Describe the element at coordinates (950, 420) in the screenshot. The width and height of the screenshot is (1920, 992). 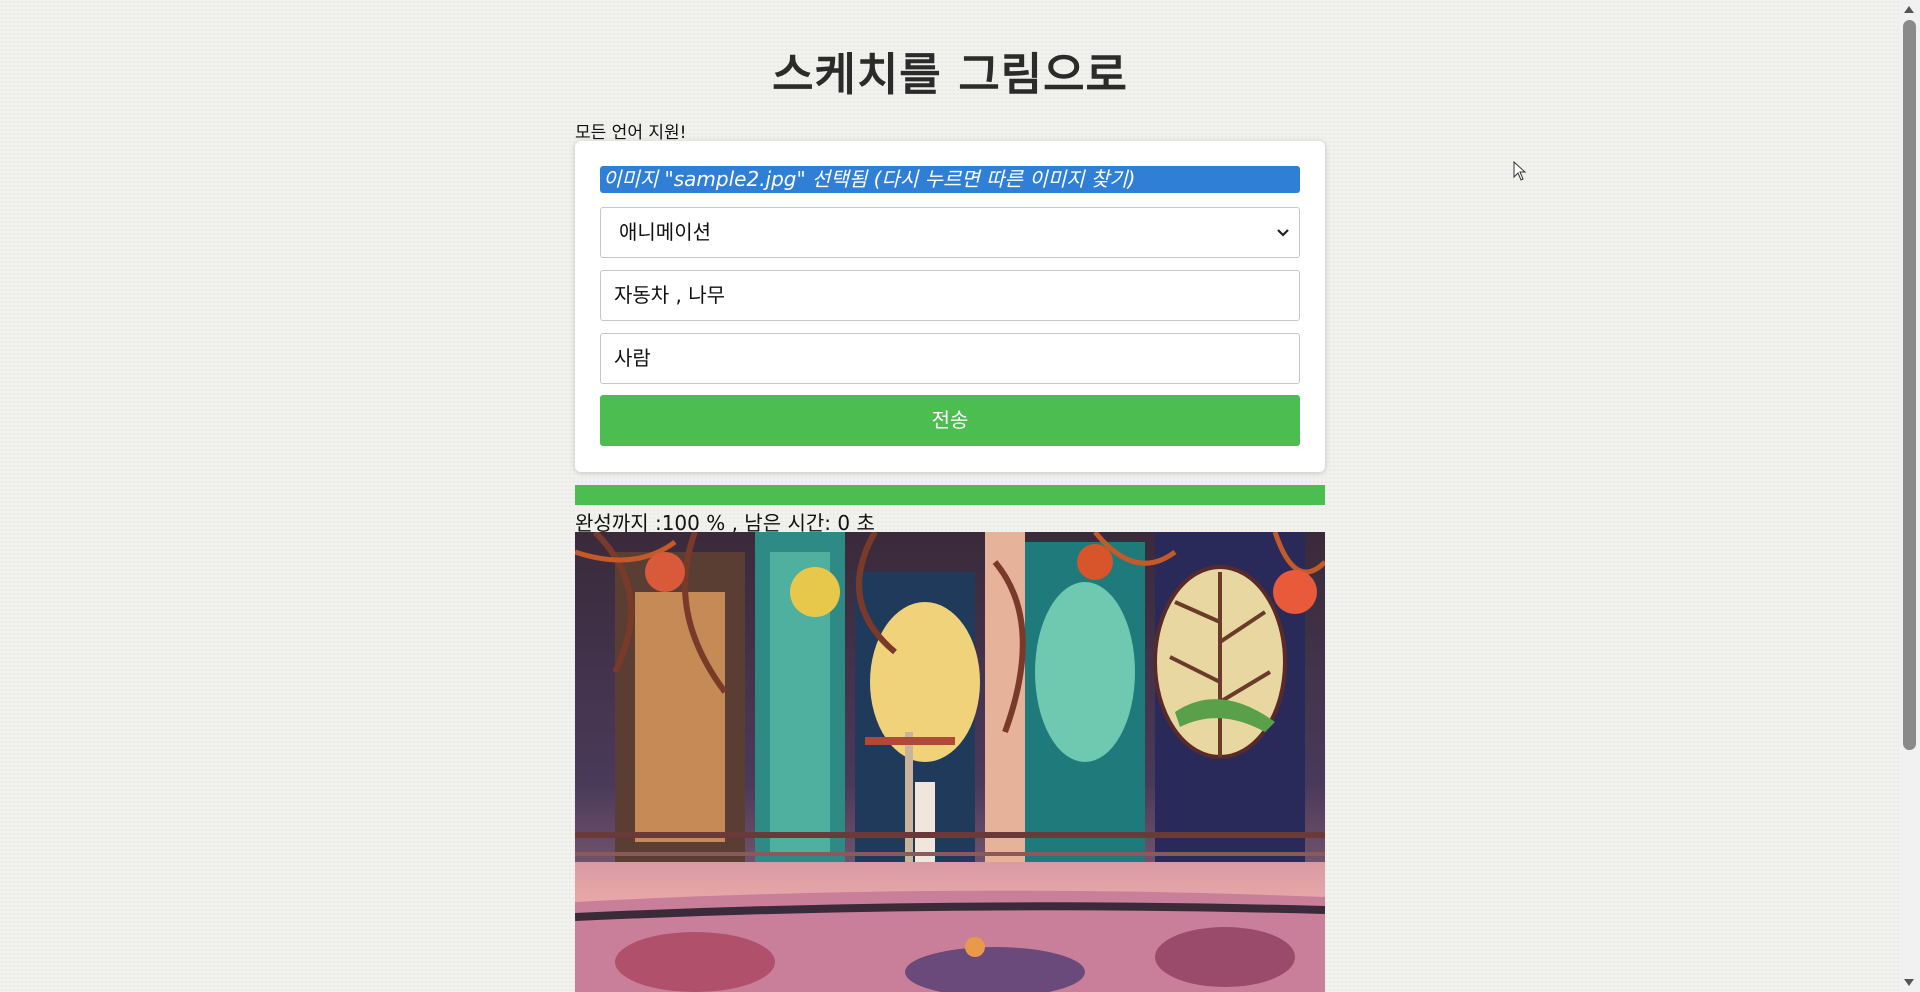
I see `submit-button: 전송` at that location.